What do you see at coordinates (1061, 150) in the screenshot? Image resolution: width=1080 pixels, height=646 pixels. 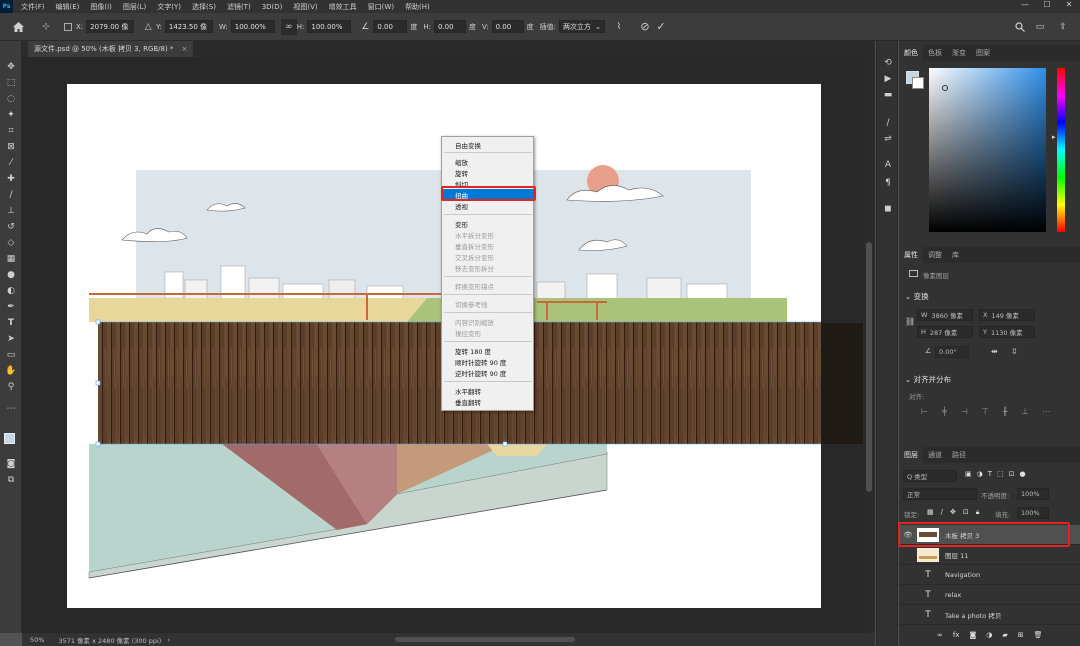 I see `hue-slider` at bounding box center [1061, 150].